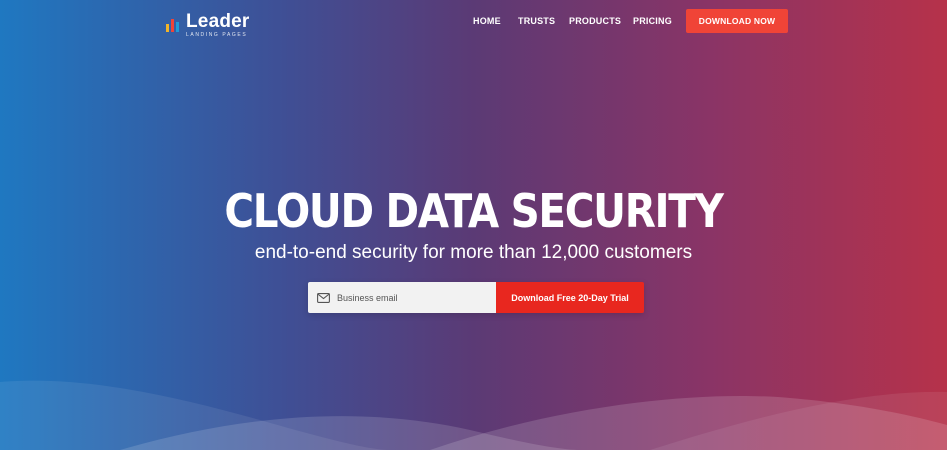  Describe the element at coordinates (218, 21) in the screenshot. I see `brand-name: Leader` at that location.